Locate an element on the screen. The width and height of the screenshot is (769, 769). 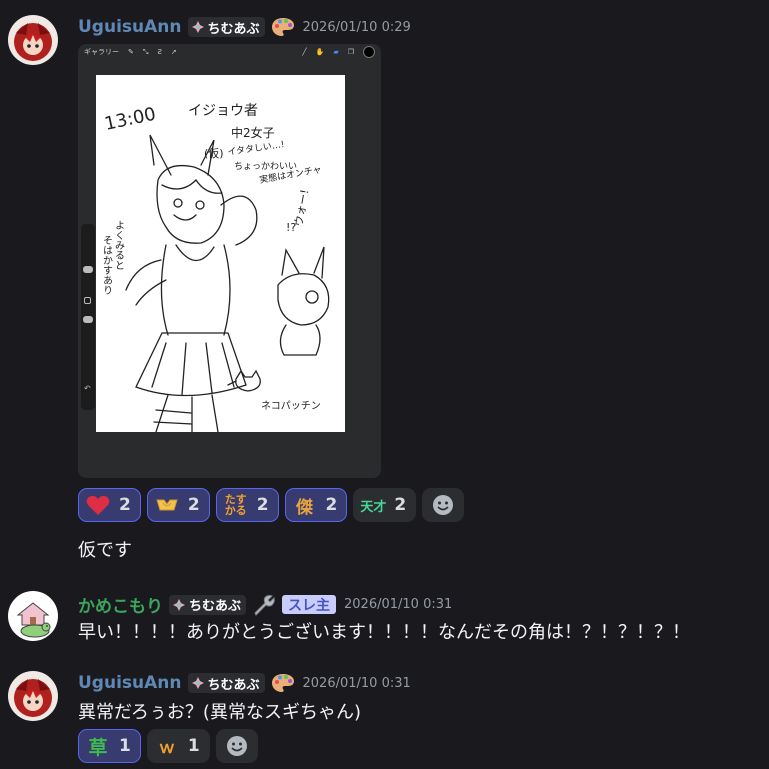
heart-icon is located at coordinates (98, 505).